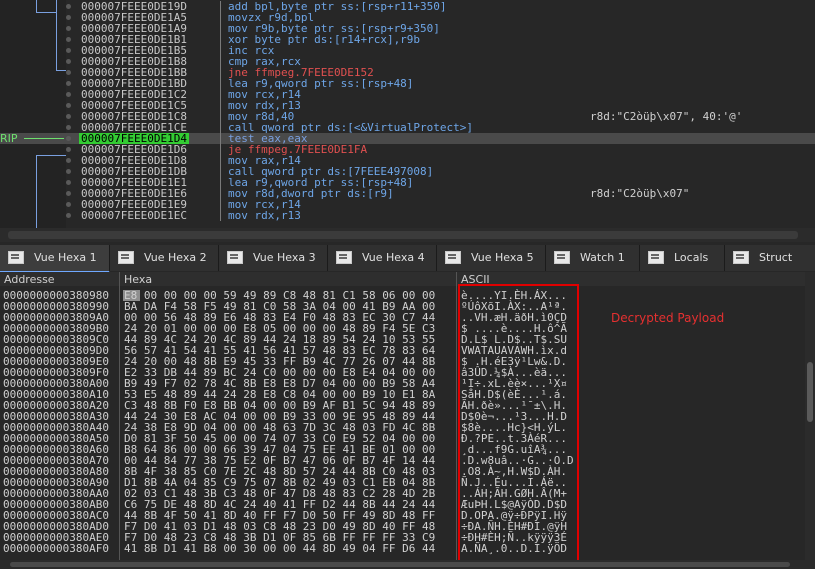 This screenshot has width=815, height=569. Describe the element at coordinates (403, 235) in the screenshot. I see `disasm-hscroll-thumb` at that location.